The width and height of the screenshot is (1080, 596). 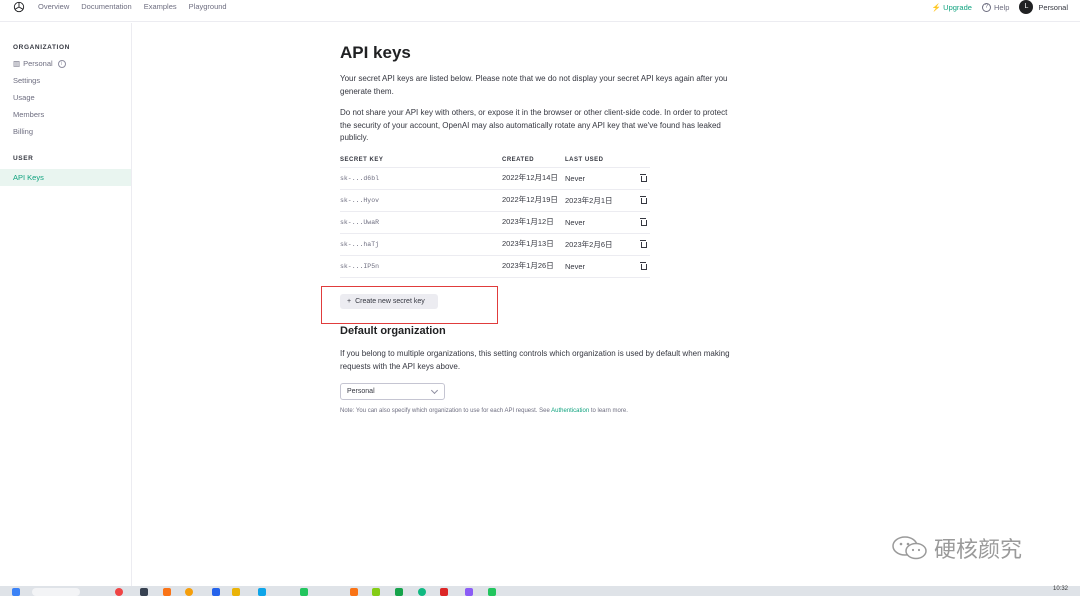 I want to click on watermark: 硬核颜究, so click(x=956, y=548).